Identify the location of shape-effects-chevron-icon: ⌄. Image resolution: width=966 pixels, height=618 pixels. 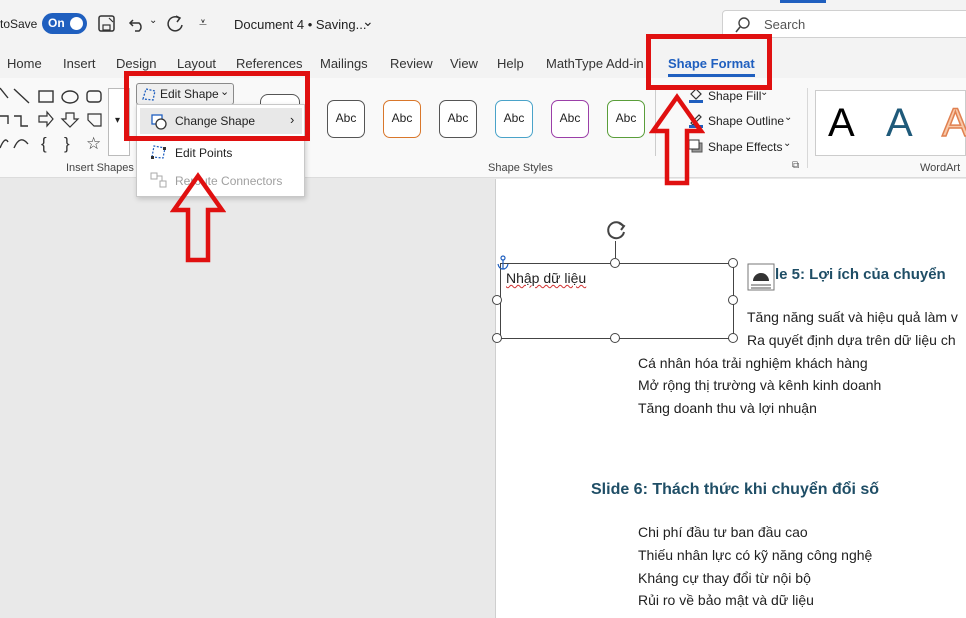
(787, 143).